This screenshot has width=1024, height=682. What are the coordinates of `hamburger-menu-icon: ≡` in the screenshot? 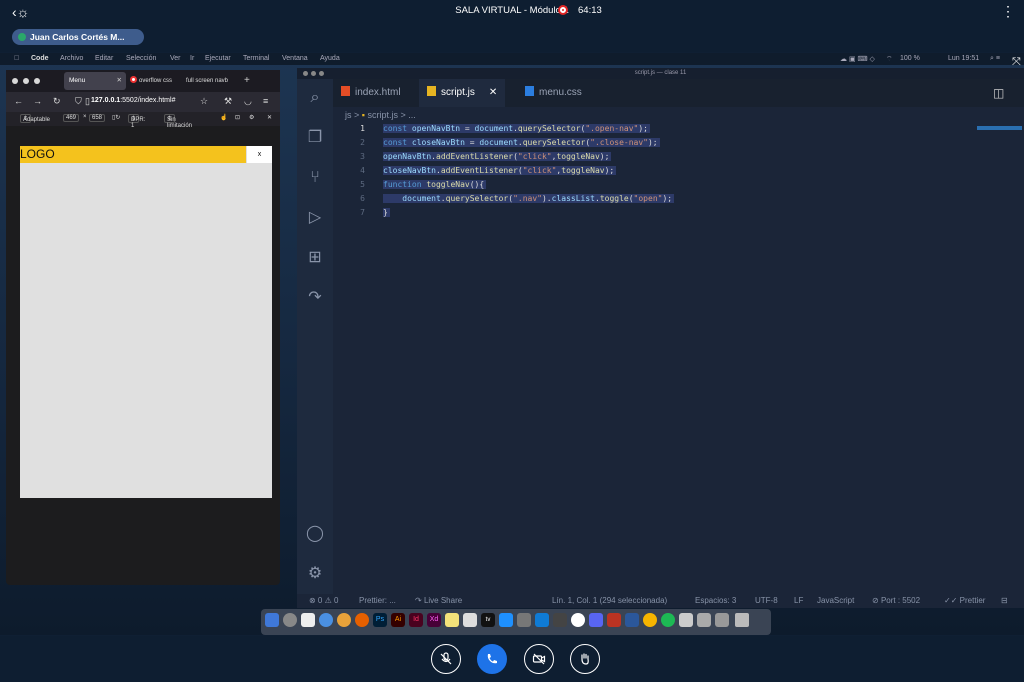 It's located at (265, 101).